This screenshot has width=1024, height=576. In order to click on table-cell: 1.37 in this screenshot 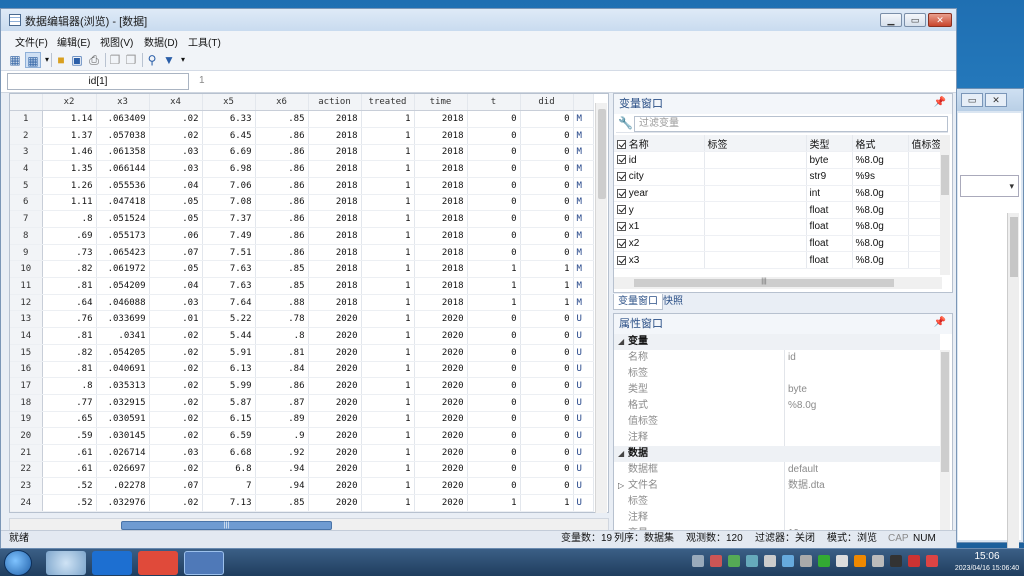, I will do `click(69, 136)`.